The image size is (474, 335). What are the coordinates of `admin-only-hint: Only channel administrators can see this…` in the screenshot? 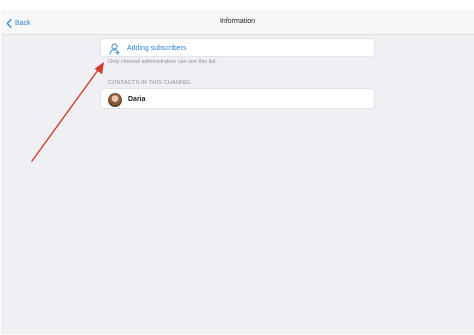 It's located at (162, 62).